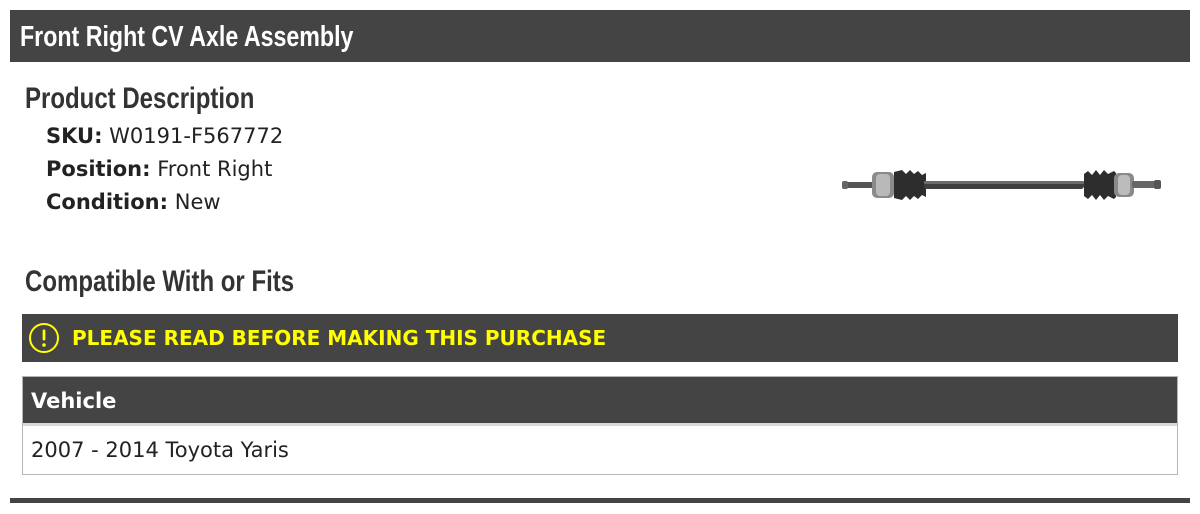  I want to click on compatibility-heading: Compatible With or Fits, so click(160, 281).